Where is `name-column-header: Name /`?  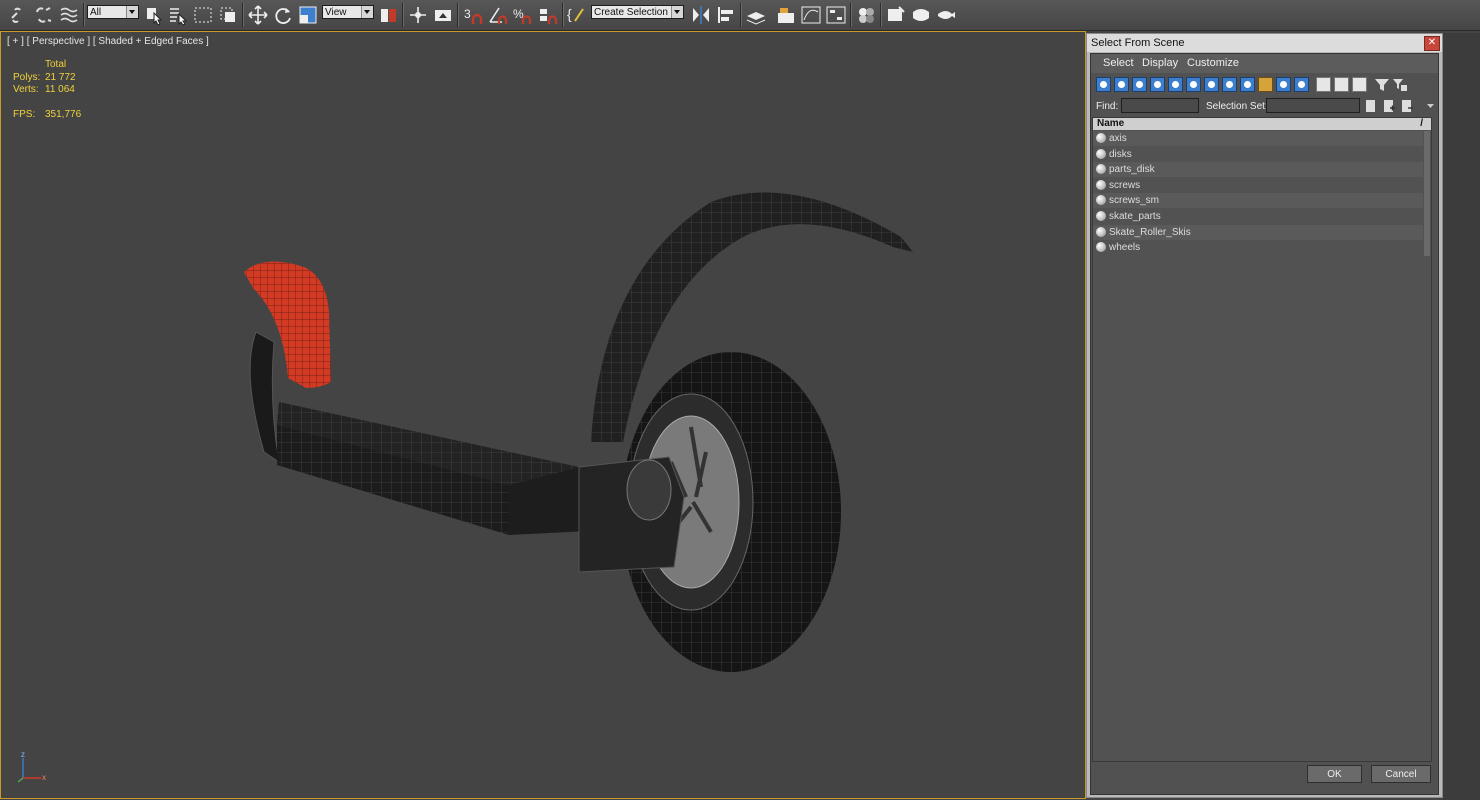 name-column-header: Name / is located at coordinates (1262, 124).